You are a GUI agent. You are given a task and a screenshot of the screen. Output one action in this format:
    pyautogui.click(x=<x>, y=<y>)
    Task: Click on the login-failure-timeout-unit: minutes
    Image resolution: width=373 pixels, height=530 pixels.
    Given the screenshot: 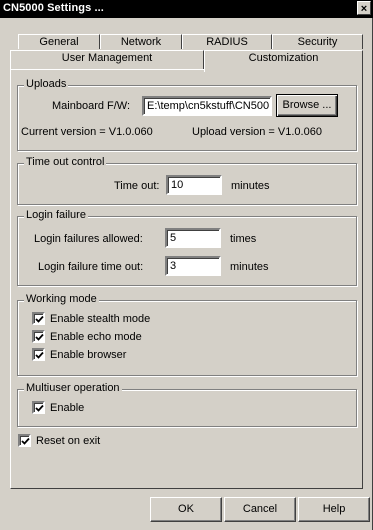 What is the action you would take?
    pyautogui.click(x=249, y=267)
    